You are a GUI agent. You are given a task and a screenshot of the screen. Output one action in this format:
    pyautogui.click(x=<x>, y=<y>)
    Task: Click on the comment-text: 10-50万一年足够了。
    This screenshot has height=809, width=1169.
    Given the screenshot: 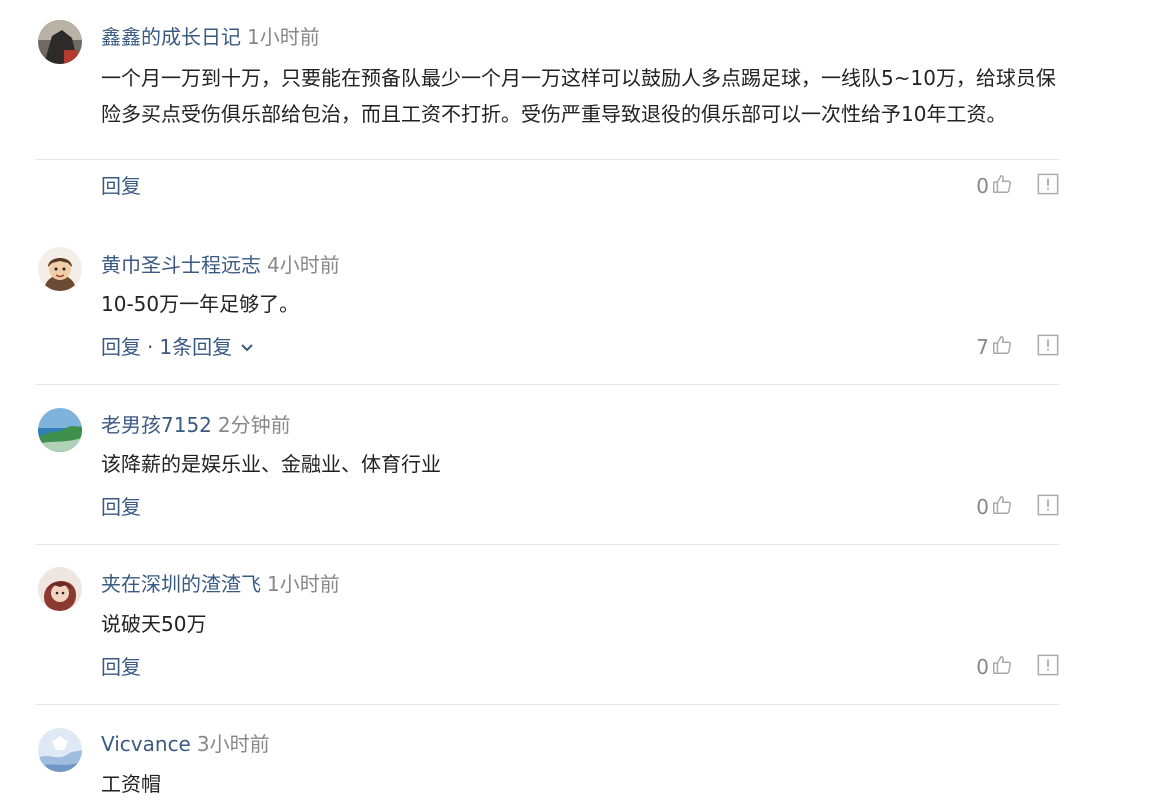 What is the action you would take?
    pyautogui.click(x=200, y=304)
    